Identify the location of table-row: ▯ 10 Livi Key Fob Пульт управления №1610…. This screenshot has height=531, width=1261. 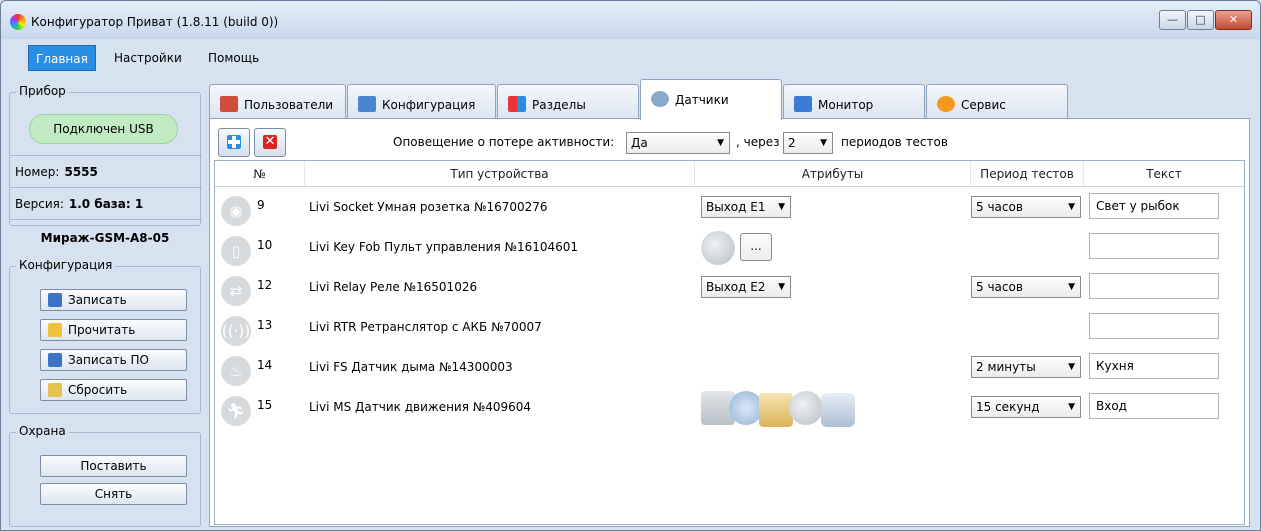
(729, 250).